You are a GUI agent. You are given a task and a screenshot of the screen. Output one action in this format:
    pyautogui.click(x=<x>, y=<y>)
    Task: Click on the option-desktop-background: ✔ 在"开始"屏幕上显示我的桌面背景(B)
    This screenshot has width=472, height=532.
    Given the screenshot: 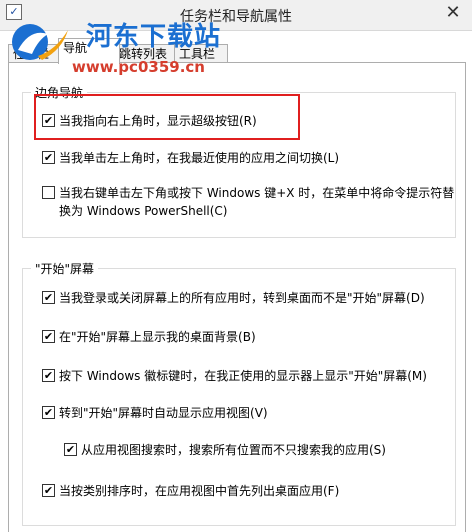 What is the action you would take?
    pyautogui.click(x=149, y=337)
    